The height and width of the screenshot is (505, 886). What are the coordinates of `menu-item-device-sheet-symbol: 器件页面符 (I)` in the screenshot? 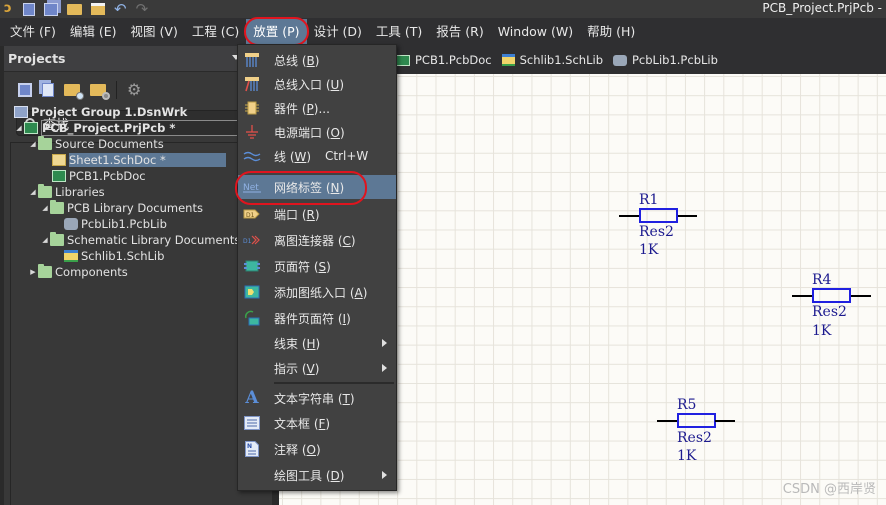 It's located at (317, 318).